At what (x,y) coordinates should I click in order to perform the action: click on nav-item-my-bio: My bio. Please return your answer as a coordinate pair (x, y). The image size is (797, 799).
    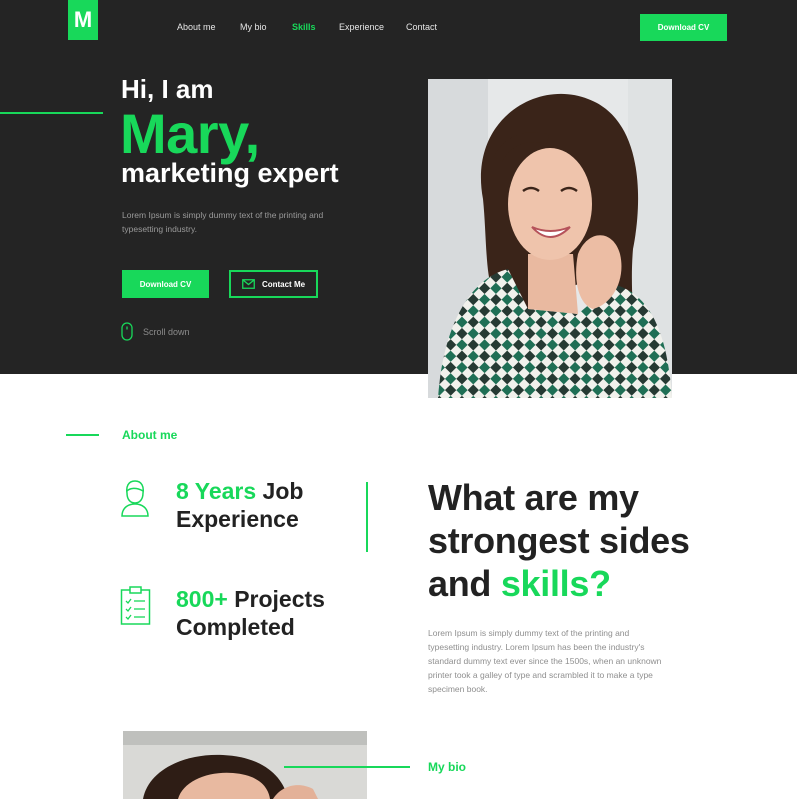
    Looking at the image, I should click on (253, 27).